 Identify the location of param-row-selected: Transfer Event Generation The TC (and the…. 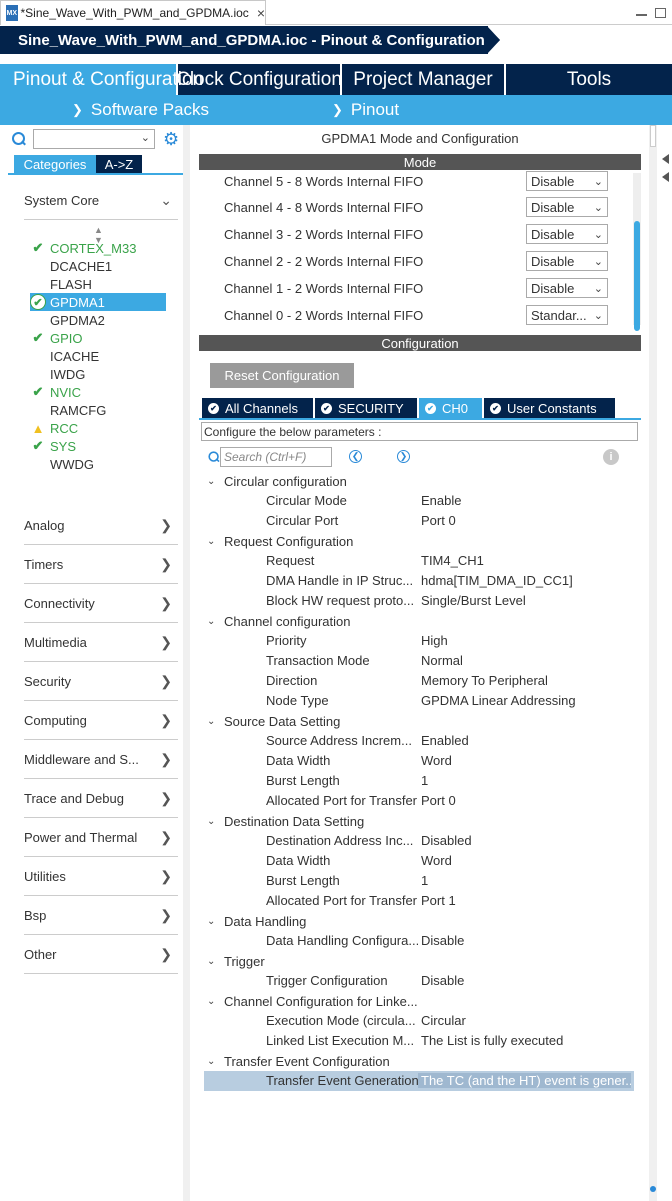
(419, 1081).